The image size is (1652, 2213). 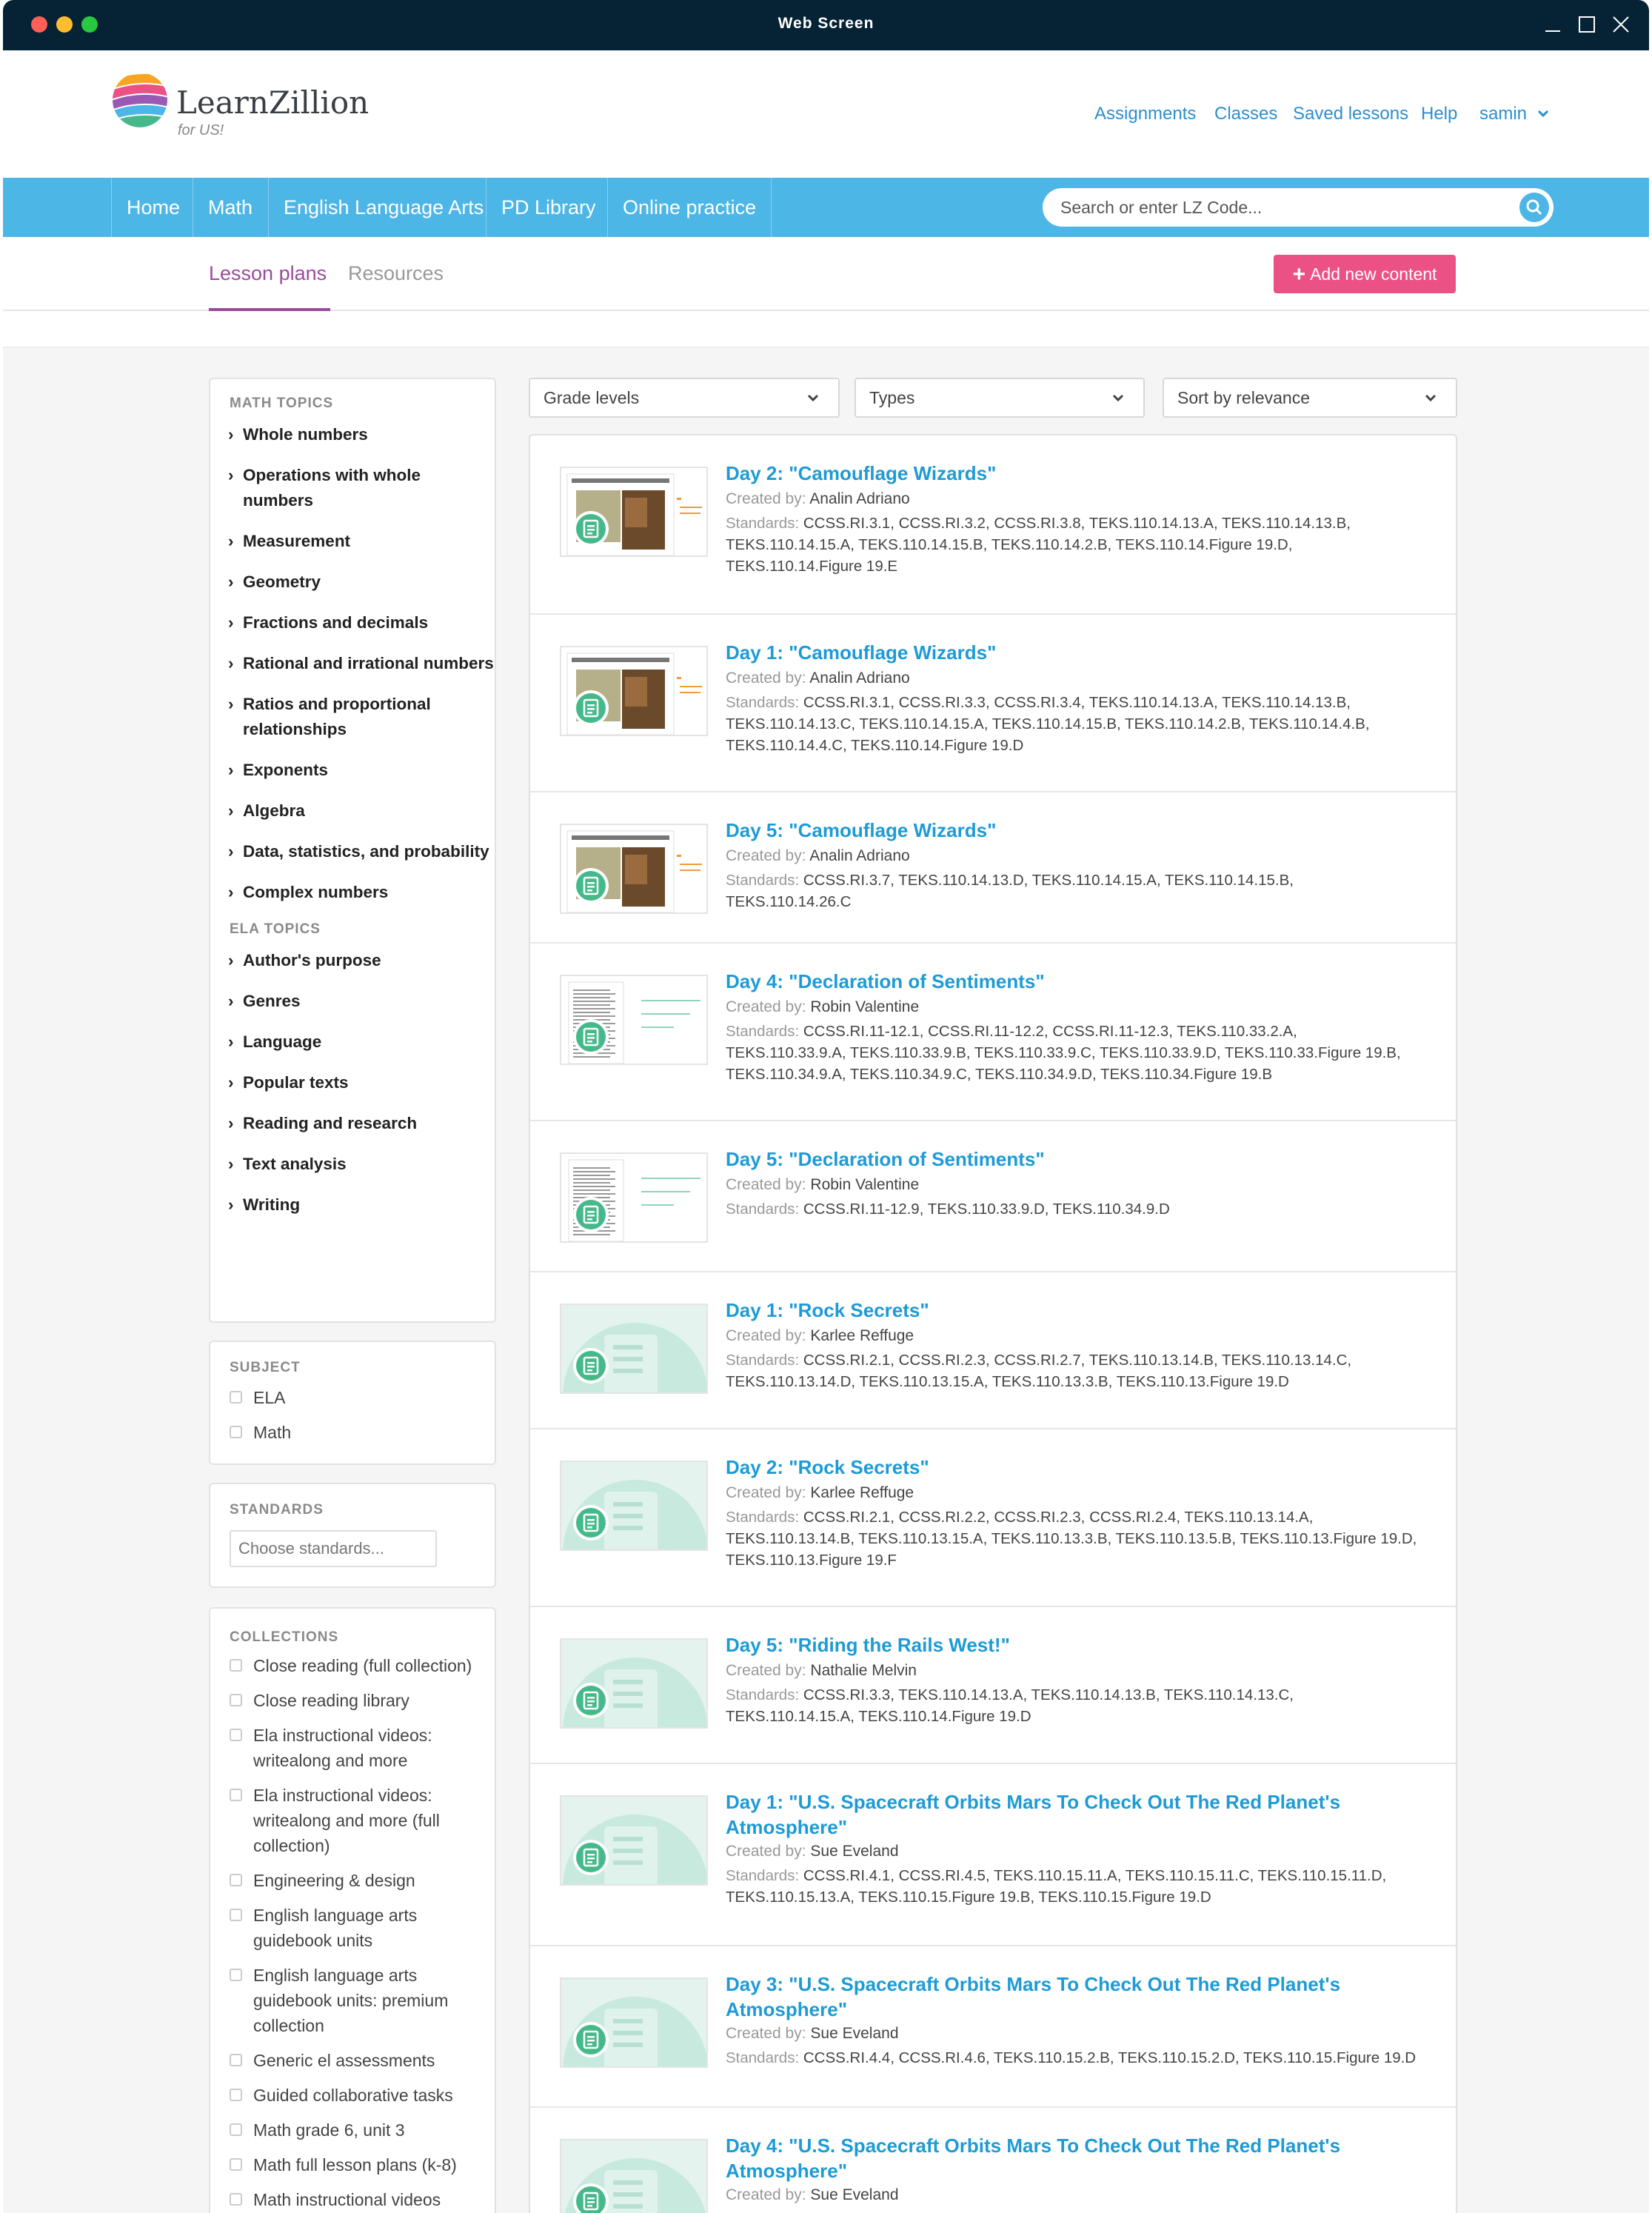 What do you see at coordinates (140, 100) in the screenshot?
I see `logo-icon` at bounding box center [140, 100].